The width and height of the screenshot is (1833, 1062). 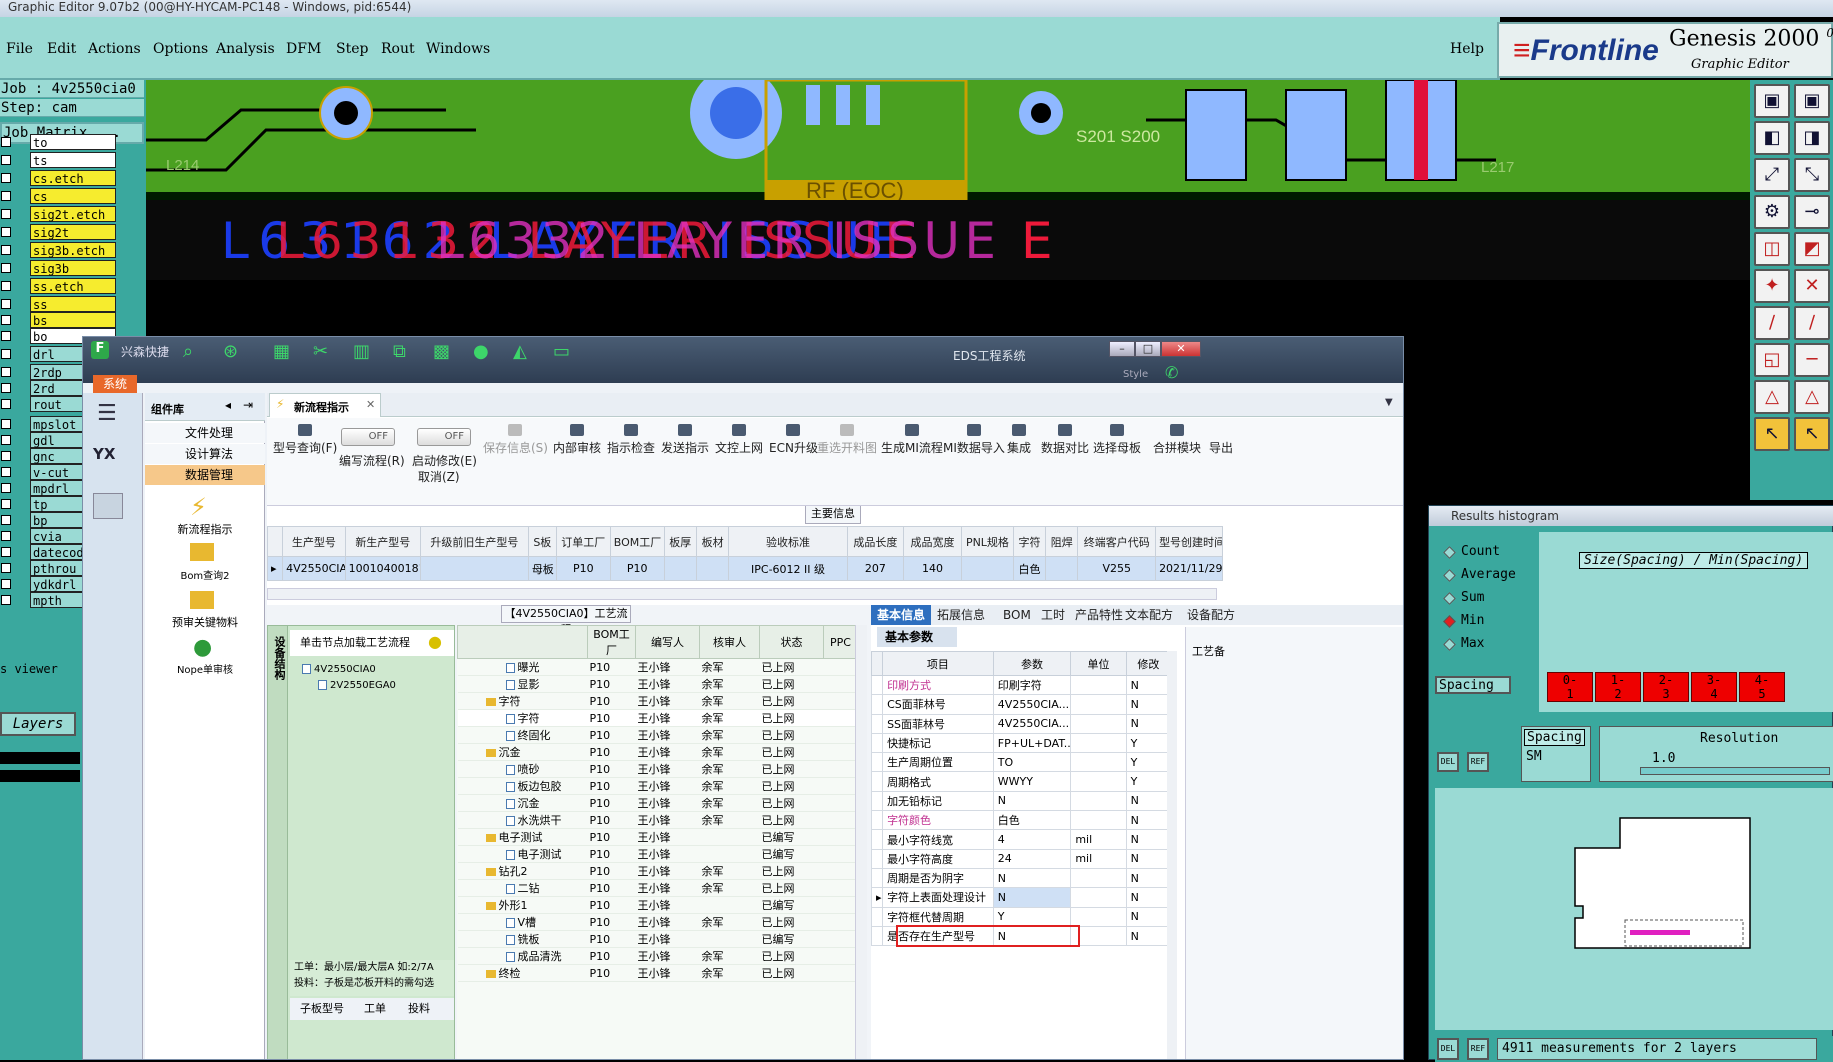 What do you see at coordinates (1135, 374) in the screenshot?
I see `style-label: Style` at bounding box center [1135, 374].